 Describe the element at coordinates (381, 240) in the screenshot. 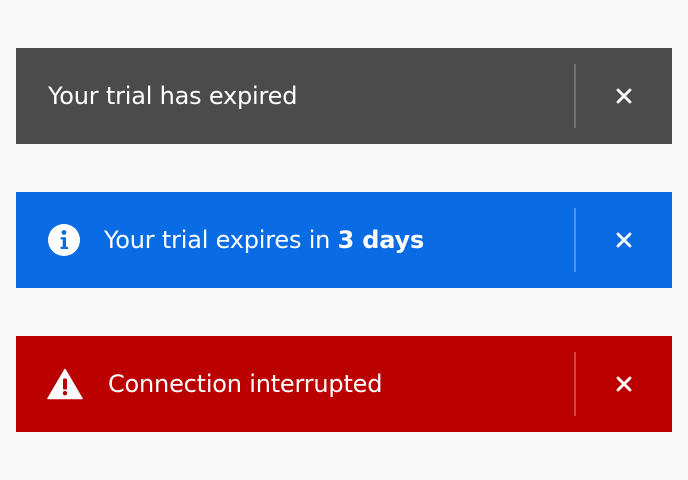

I see `toast-message-emphasis: 3 days` at that location.